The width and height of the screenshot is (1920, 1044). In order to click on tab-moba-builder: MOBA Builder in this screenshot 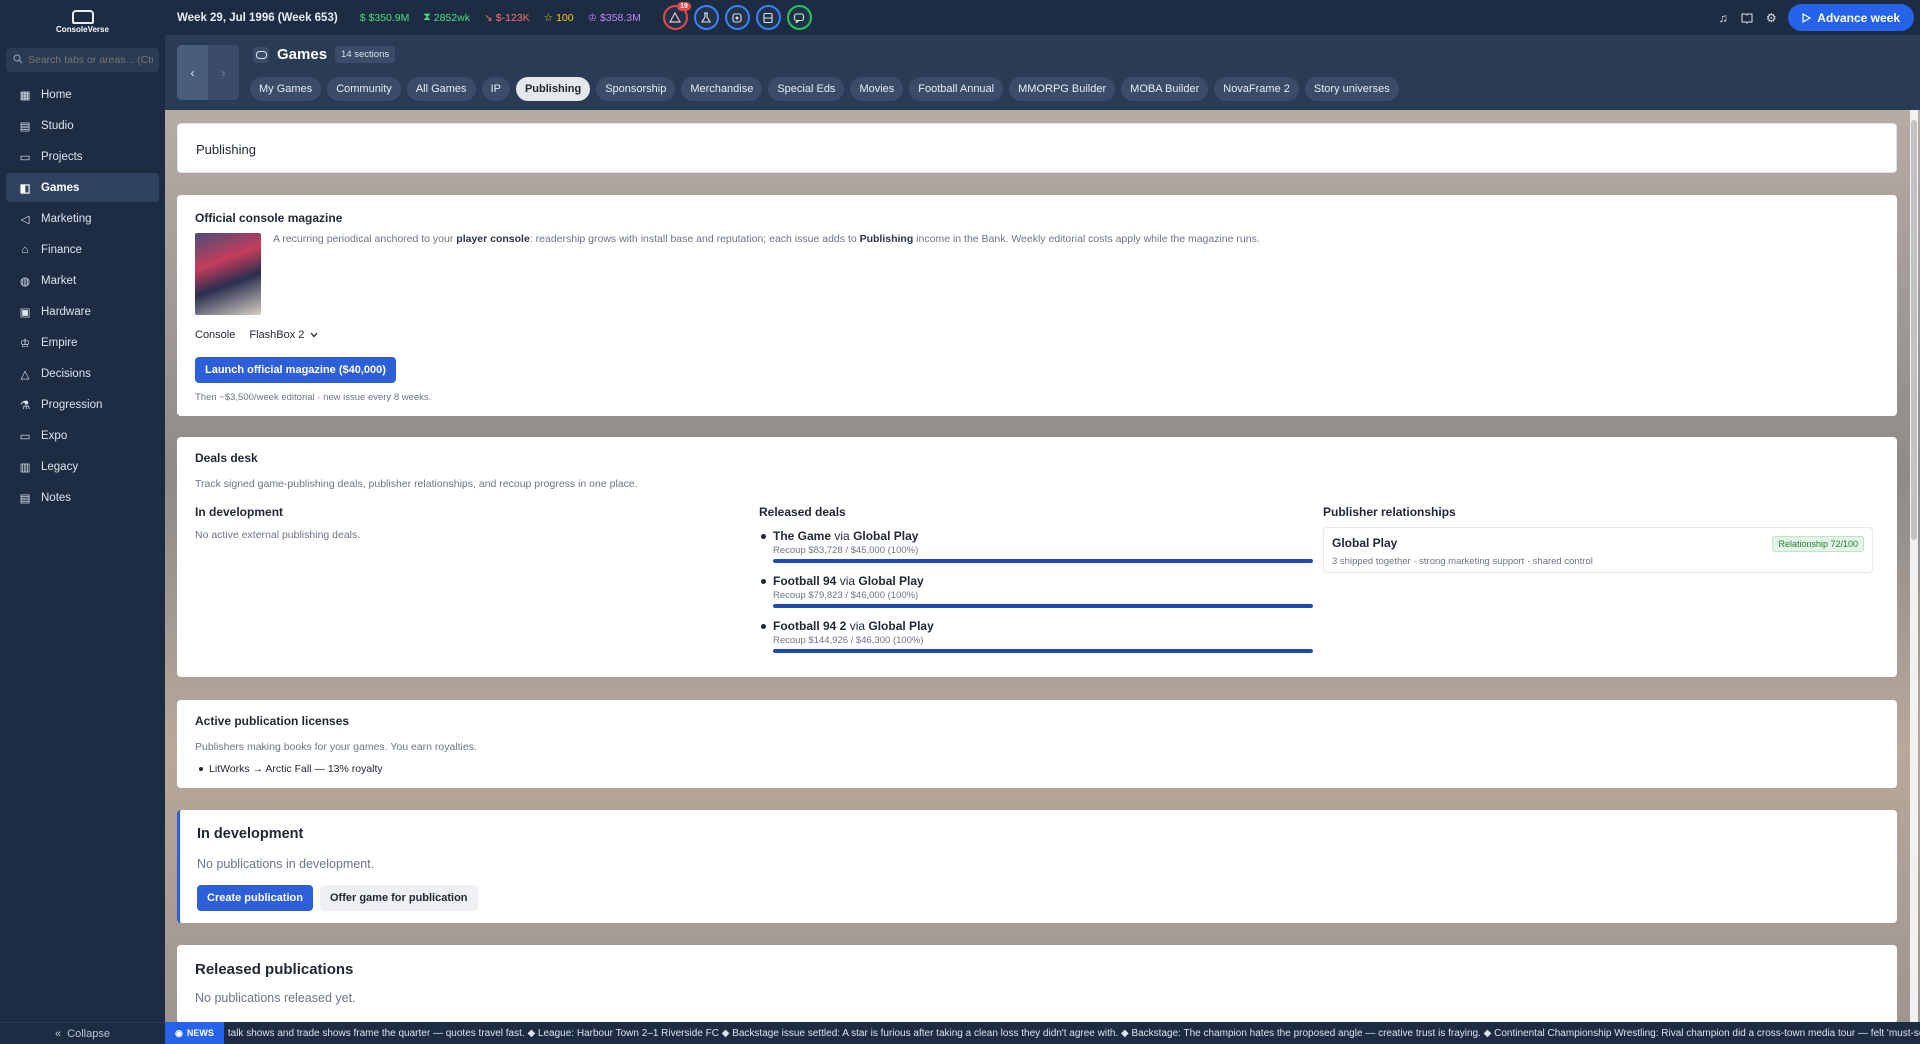, I will do `click(1165, 89)`.